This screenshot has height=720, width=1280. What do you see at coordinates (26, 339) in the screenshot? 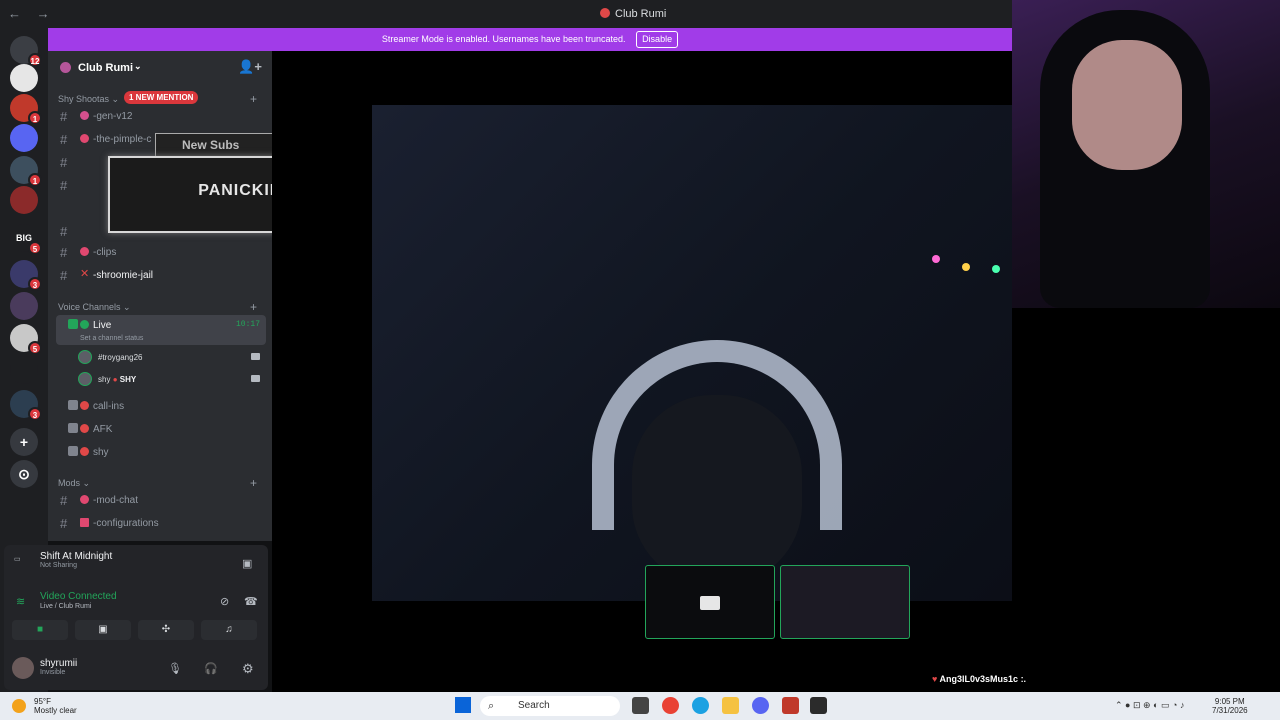
I see `server-icon: 5` at bounding box center [26, 339].